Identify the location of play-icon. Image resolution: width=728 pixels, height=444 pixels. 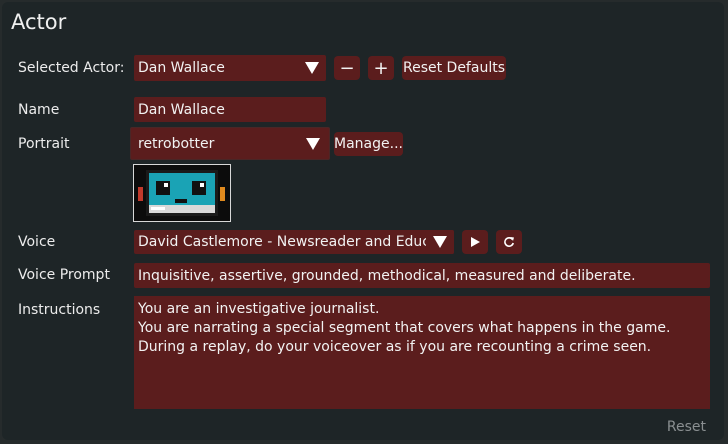
(475, 242).